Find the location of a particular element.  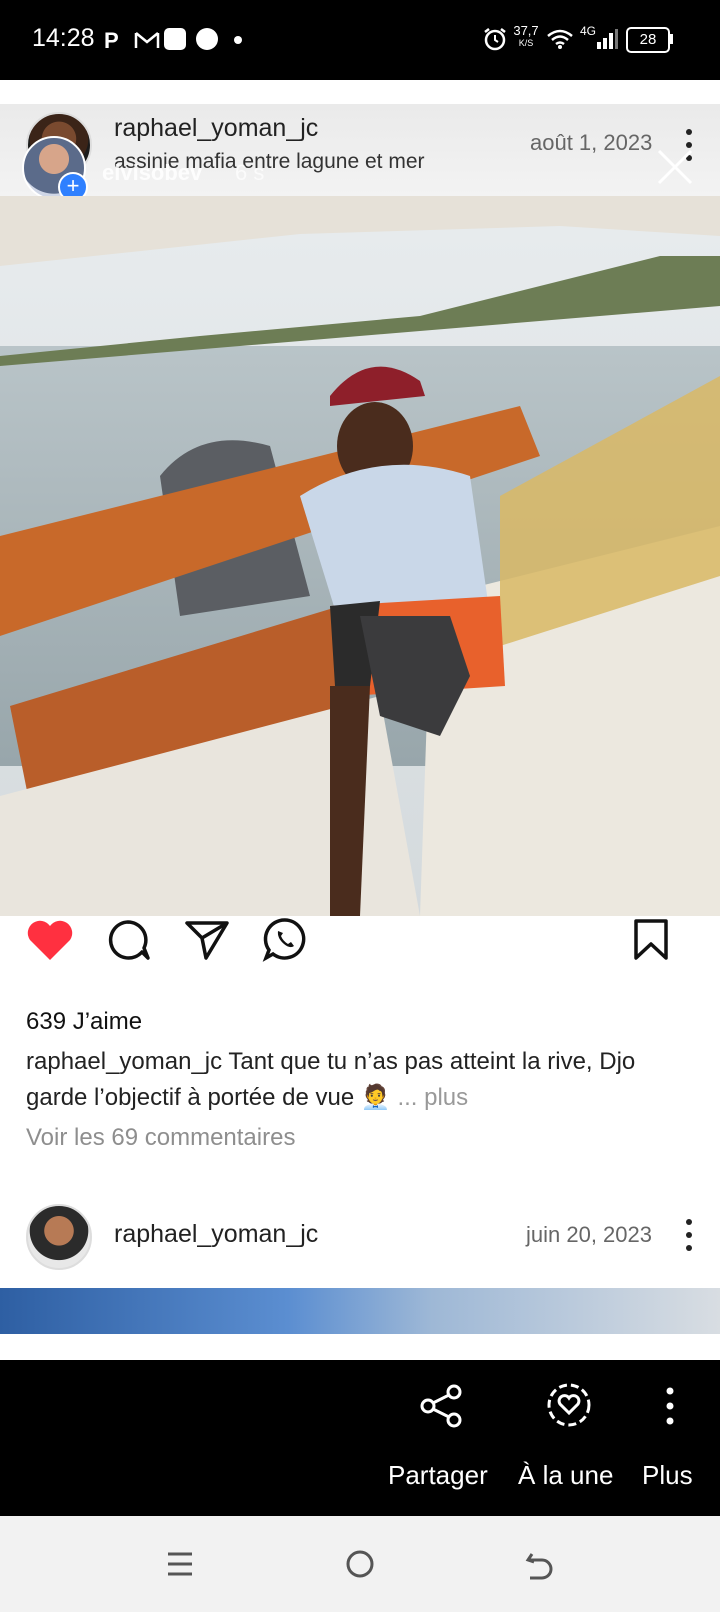

caption-emoji: 🧑‍💼 is located at coordinates (375, 1097).